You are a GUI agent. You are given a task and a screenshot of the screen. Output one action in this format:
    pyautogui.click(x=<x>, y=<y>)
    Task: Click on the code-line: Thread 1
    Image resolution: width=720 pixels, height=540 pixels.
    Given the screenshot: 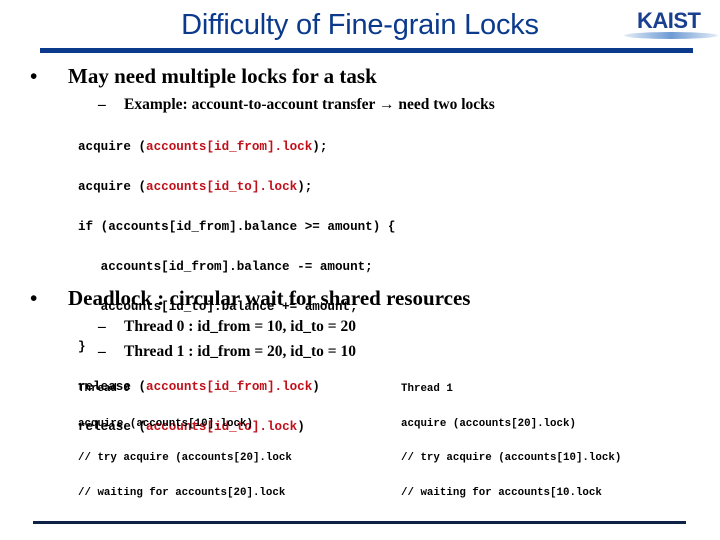 What is the action you would take?
    pyautogui.click(x=427, y=389)
    